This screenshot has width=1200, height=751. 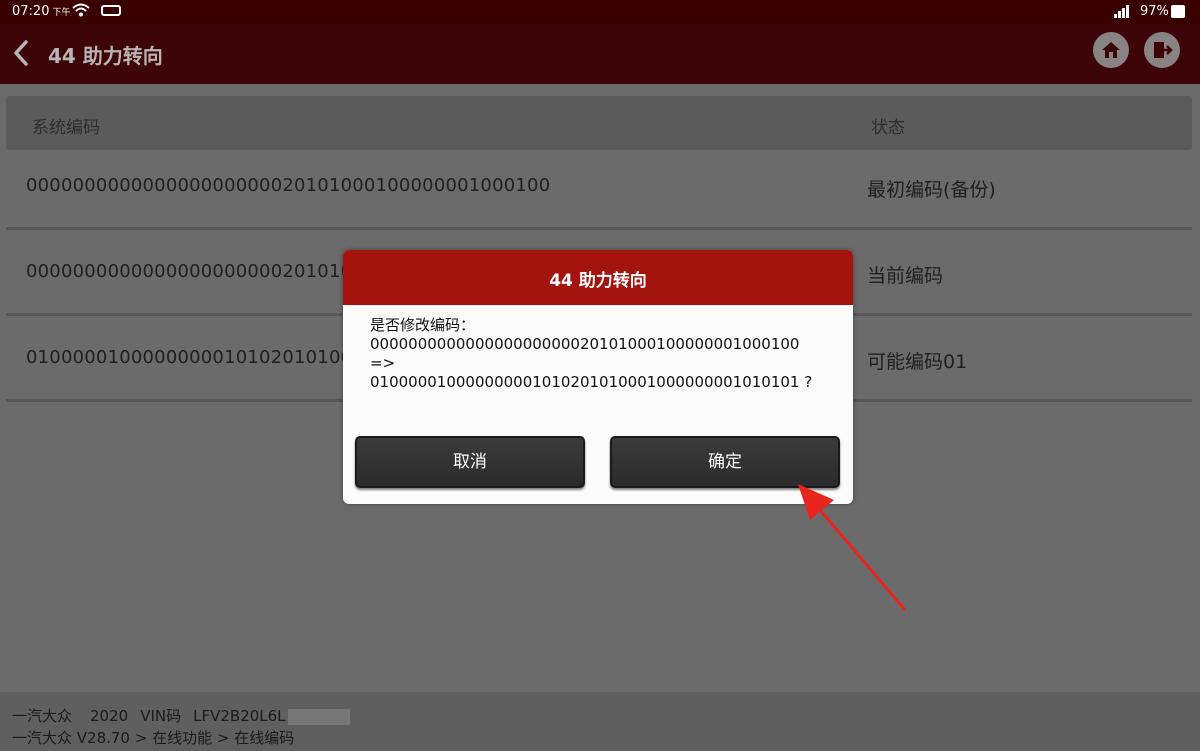 I want to click on dialog-header: 44 助力转向, so click(x=598, y=277).